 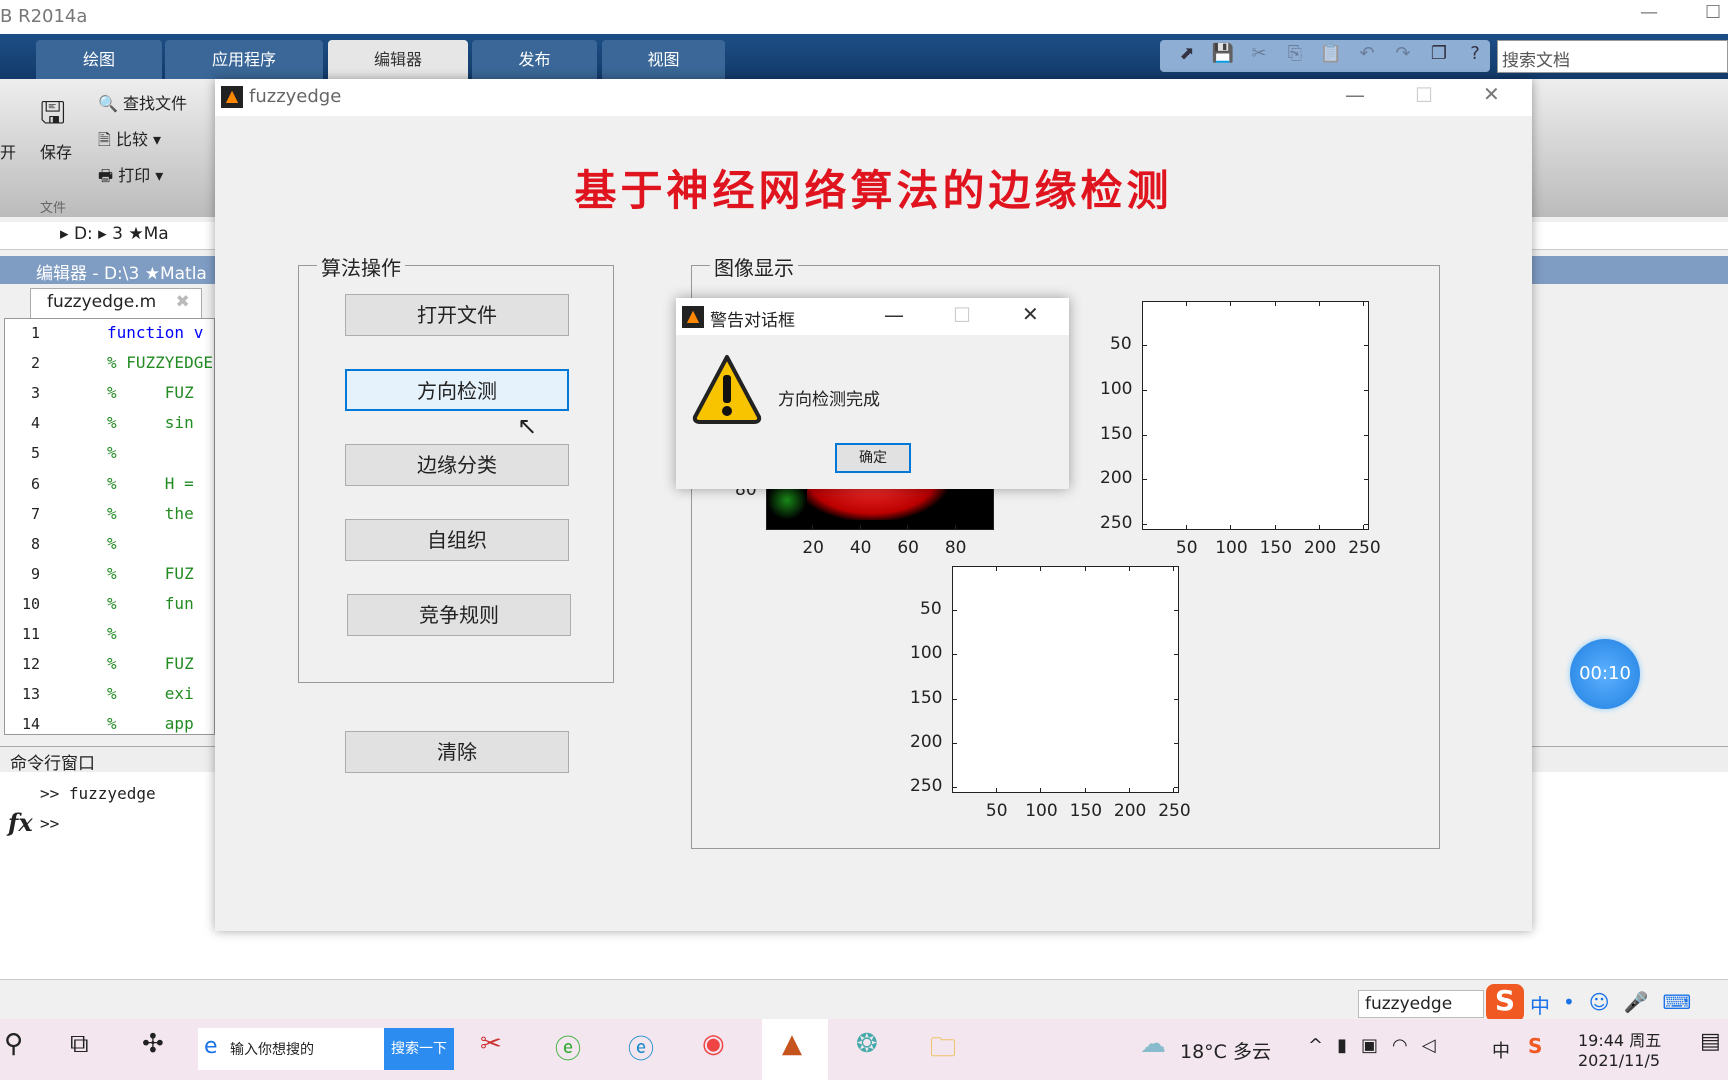 What do you see at coordinates (1364, 548) in the screenshot?
I see `x-tick-label: 250` at bounding box center [1364, 548].